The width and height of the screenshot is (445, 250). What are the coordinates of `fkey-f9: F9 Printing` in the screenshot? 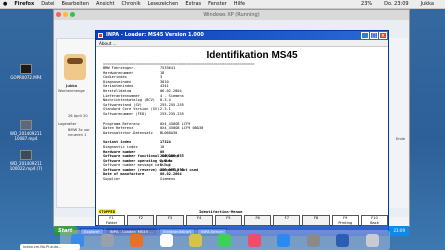 It's located at (345, 220).